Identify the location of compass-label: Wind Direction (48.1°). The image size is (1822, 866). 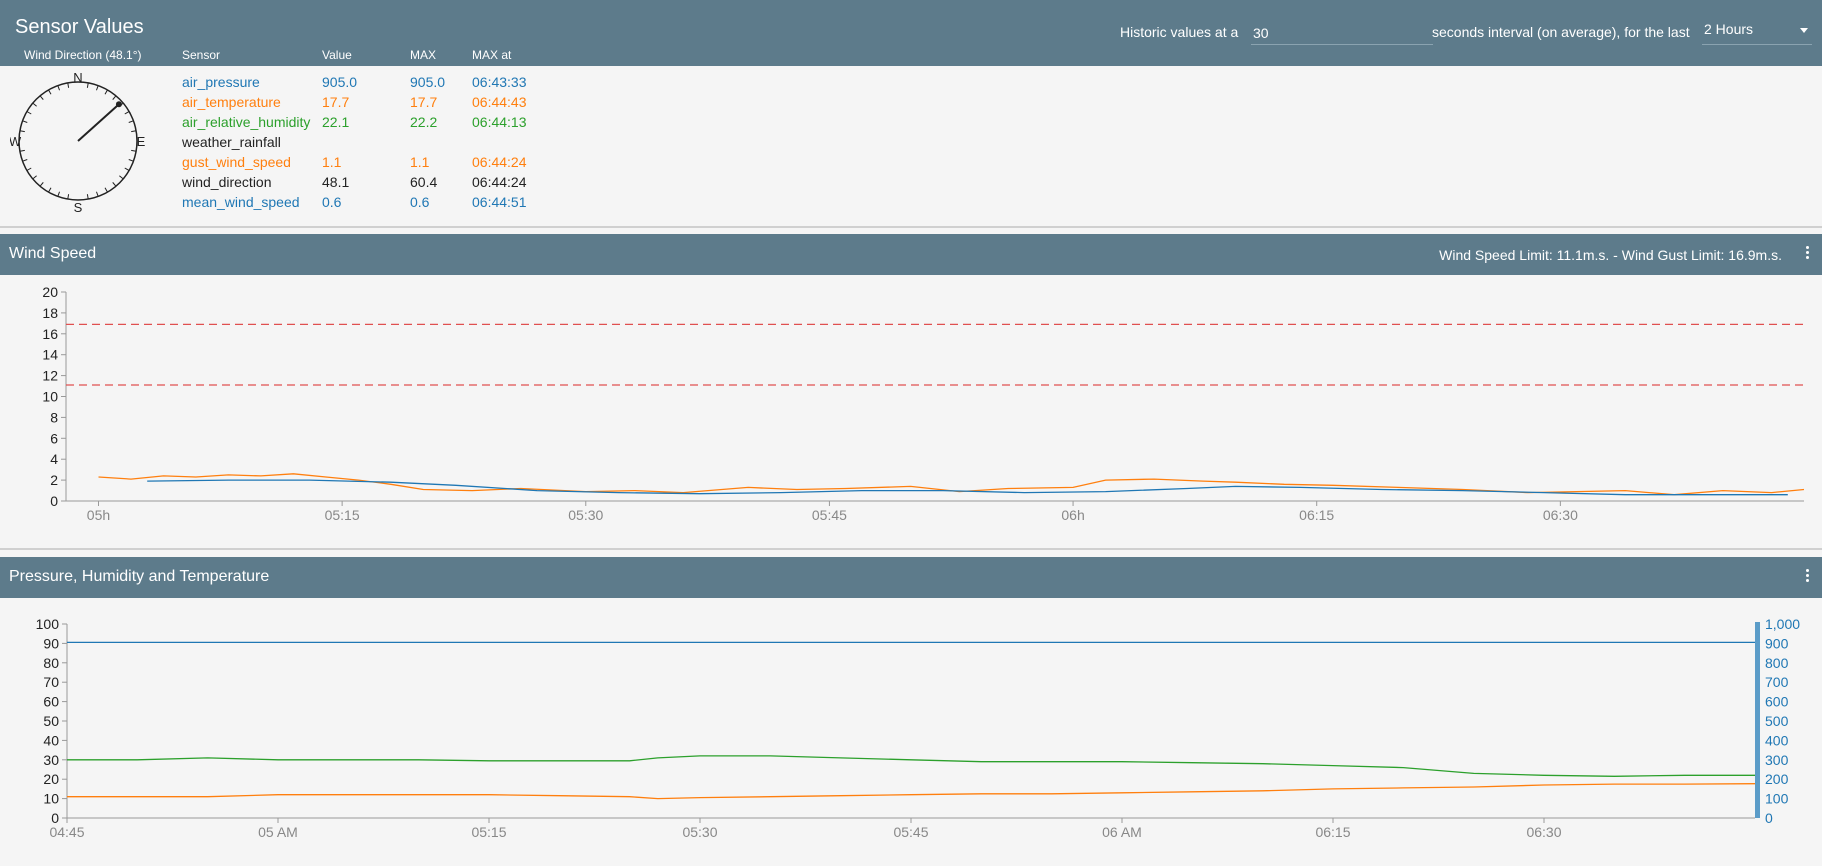
(83, 55).